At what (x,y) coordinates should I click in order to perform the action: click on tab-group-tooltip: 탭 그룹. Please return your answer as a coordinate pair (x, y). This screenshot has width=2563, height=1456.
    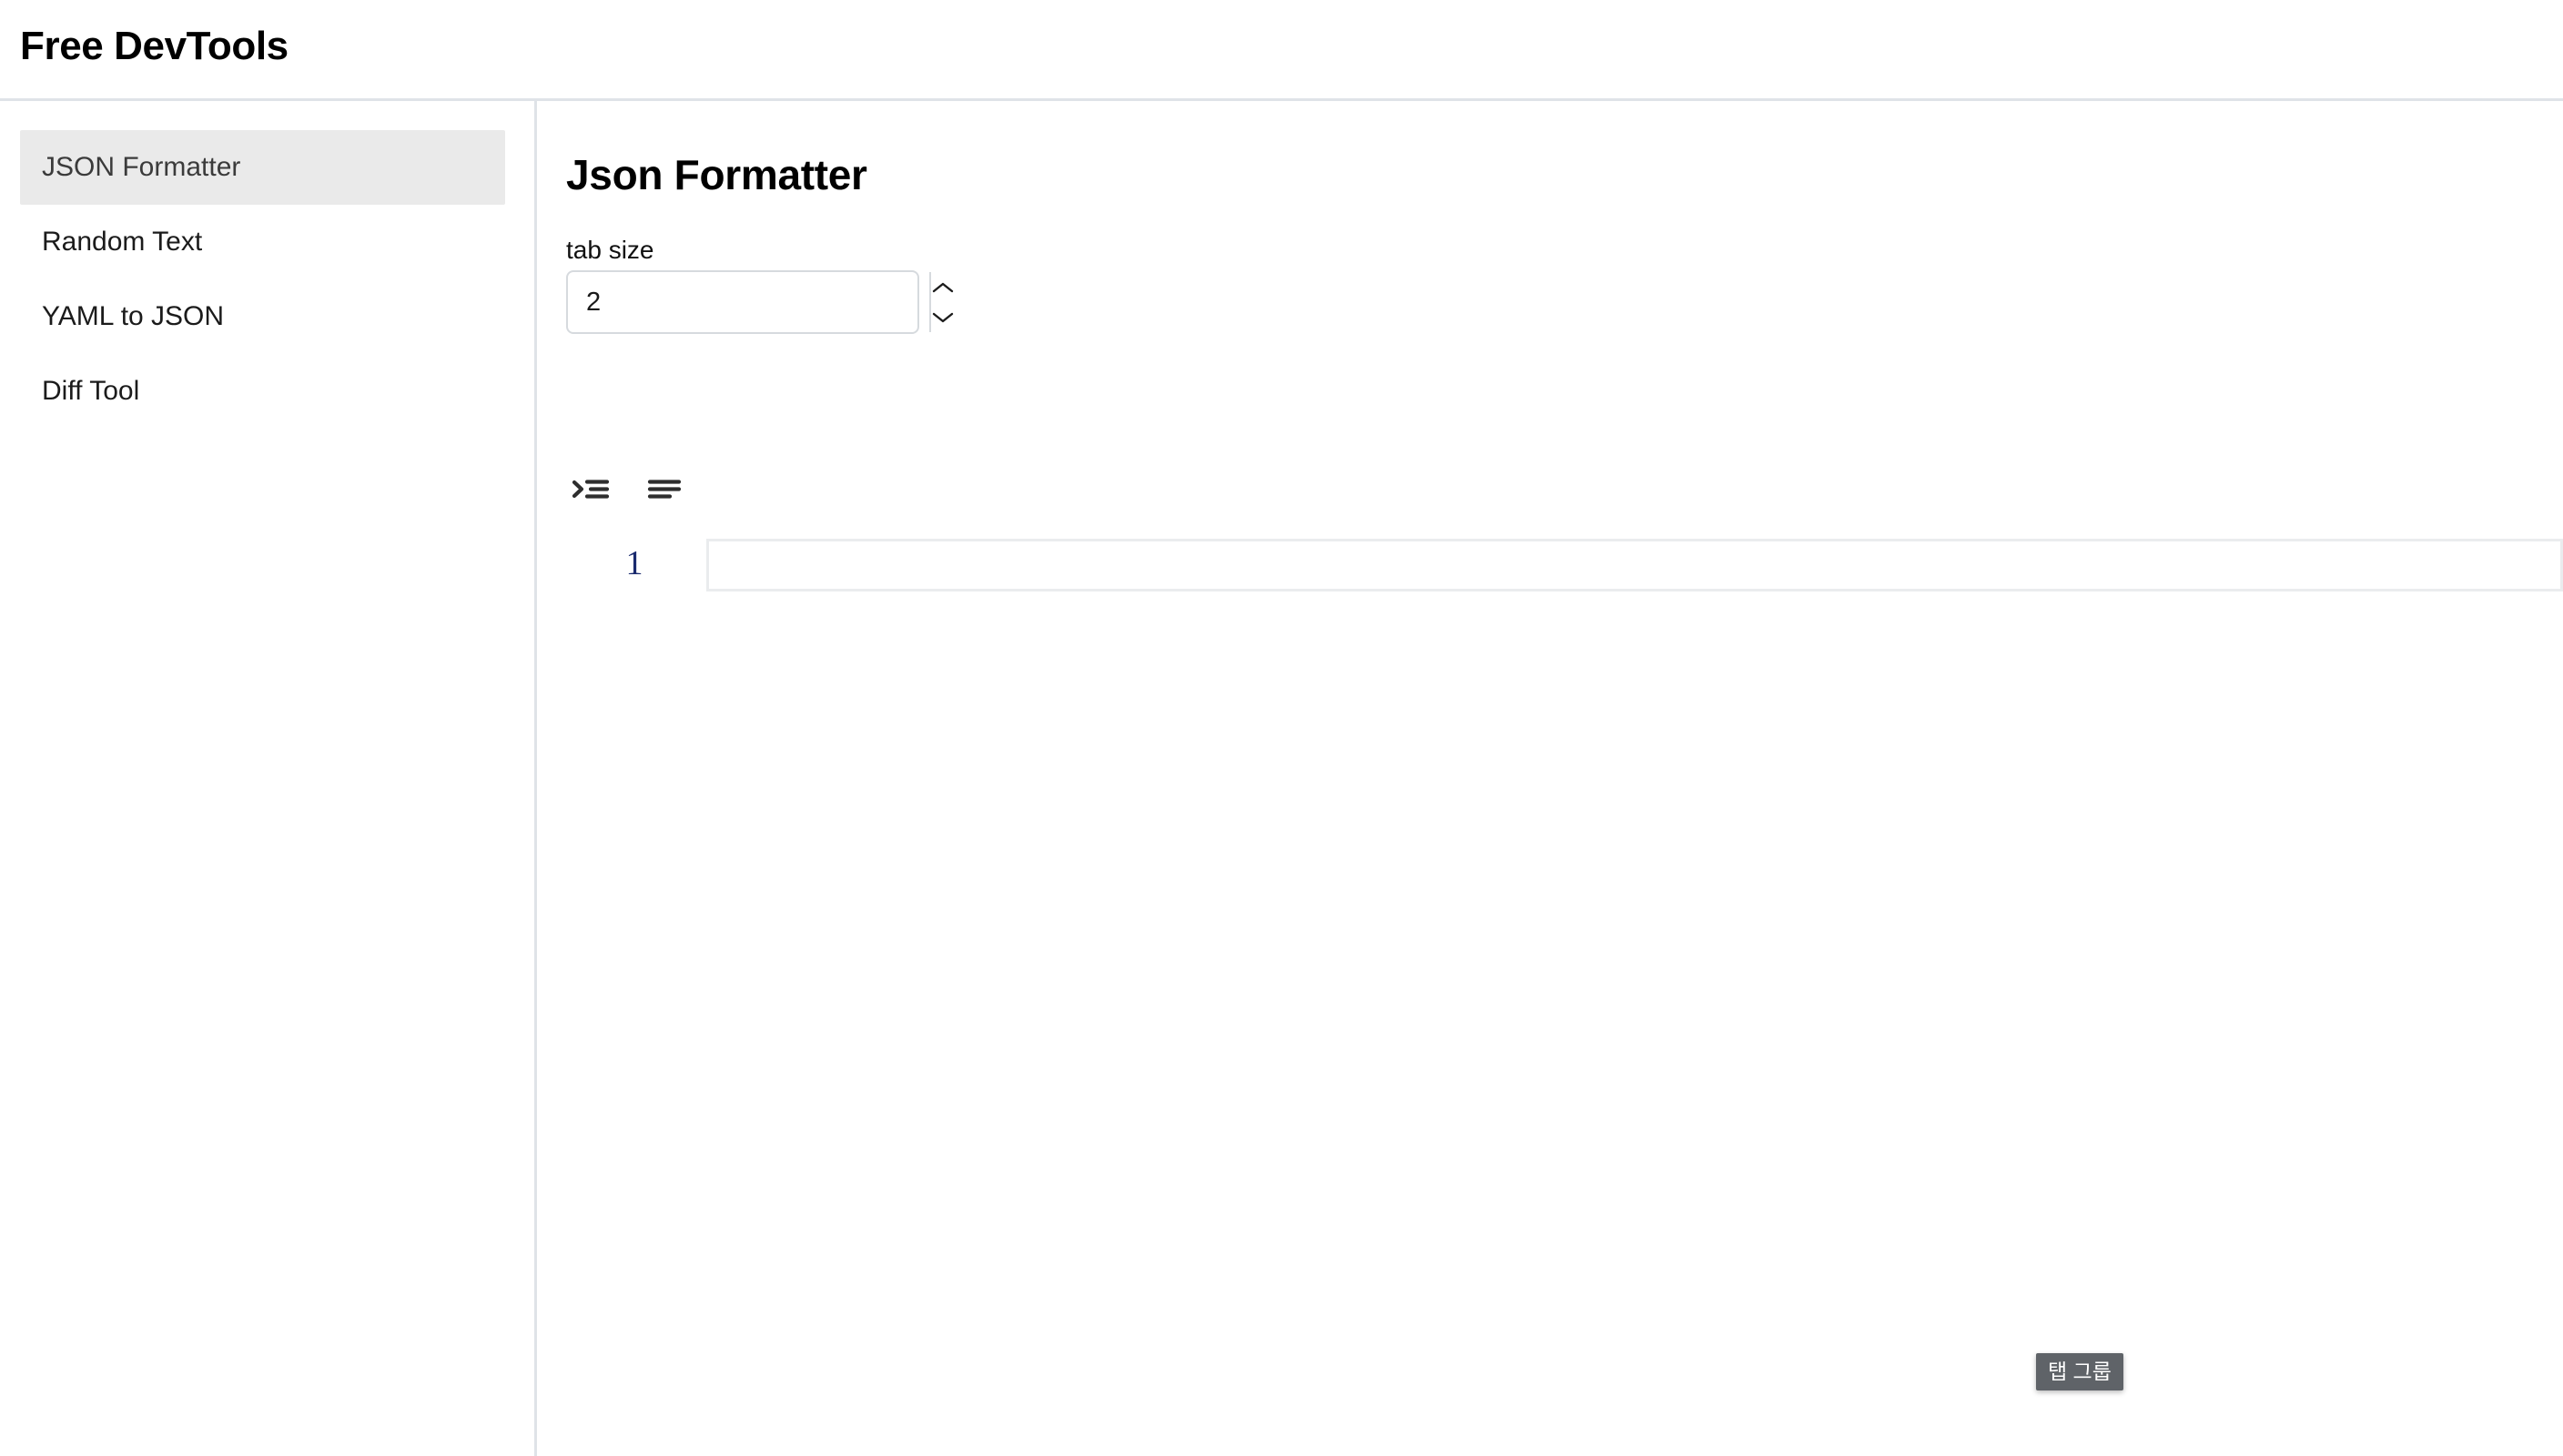
    Looking at the image, I should click on (2079, 1372).